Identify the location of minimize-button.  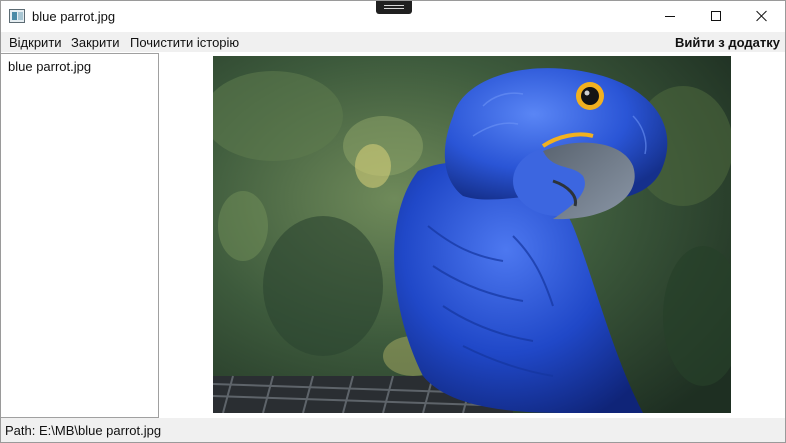
(670, 16).